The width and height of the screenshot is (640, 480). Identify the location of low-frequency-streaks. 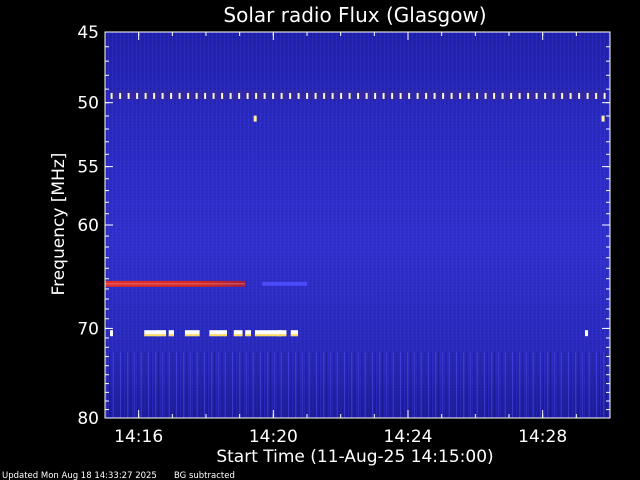
(357, 384).